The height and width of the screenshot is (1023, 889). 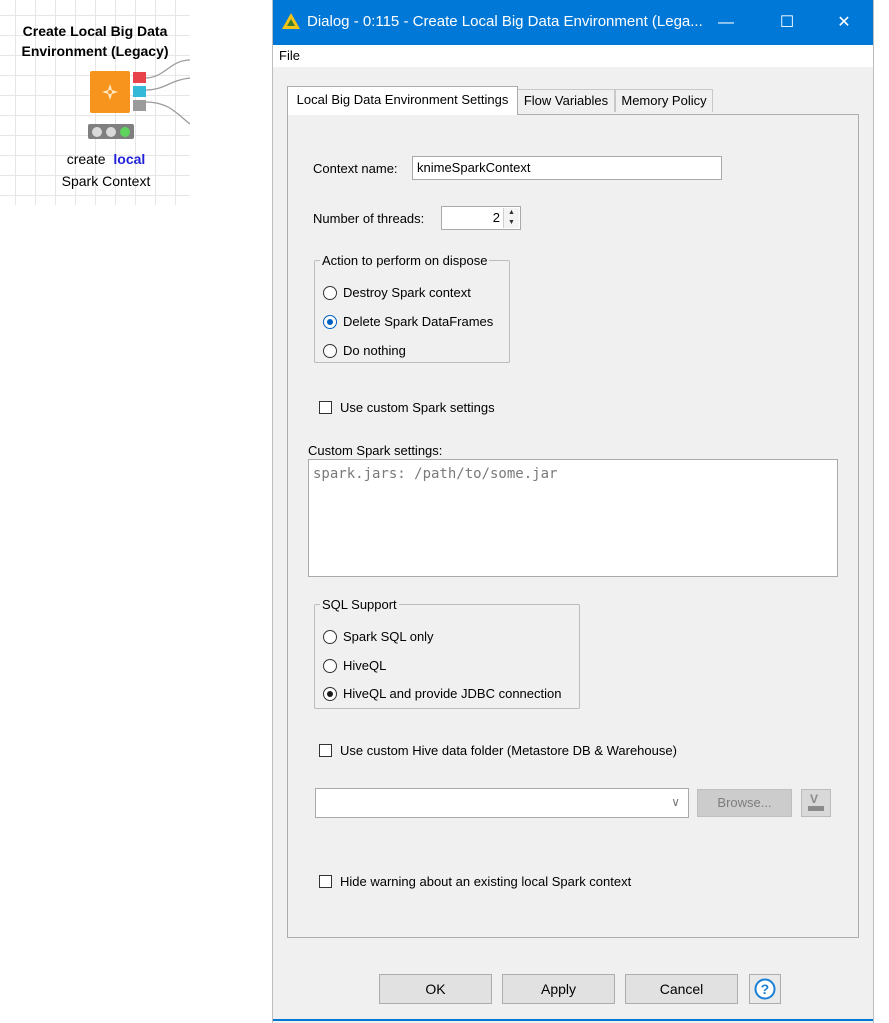 What do you see at coordinates (511, 213) in the screenshot?
I see `spin-up-icon: ▲` at bounding box center [511, 213].